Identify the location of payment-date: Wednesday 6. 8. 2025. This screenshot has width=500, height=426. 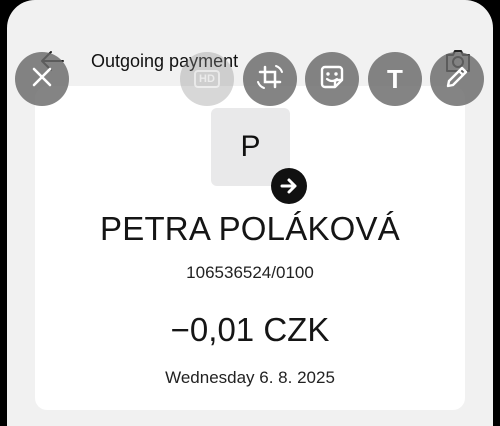
(250, 377).